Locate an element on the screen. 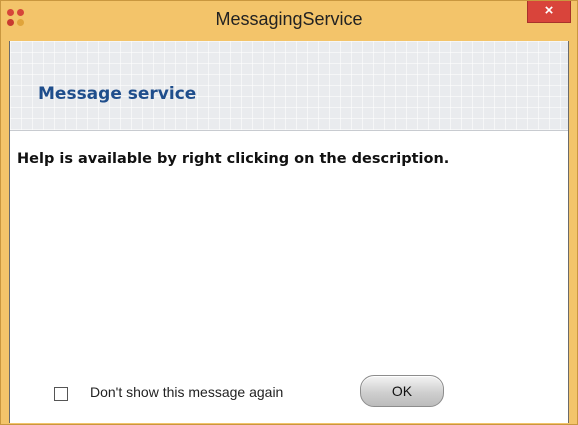 This screenshot has width=578, height=425. ok-button: OK is located at coordinates (402, 391).